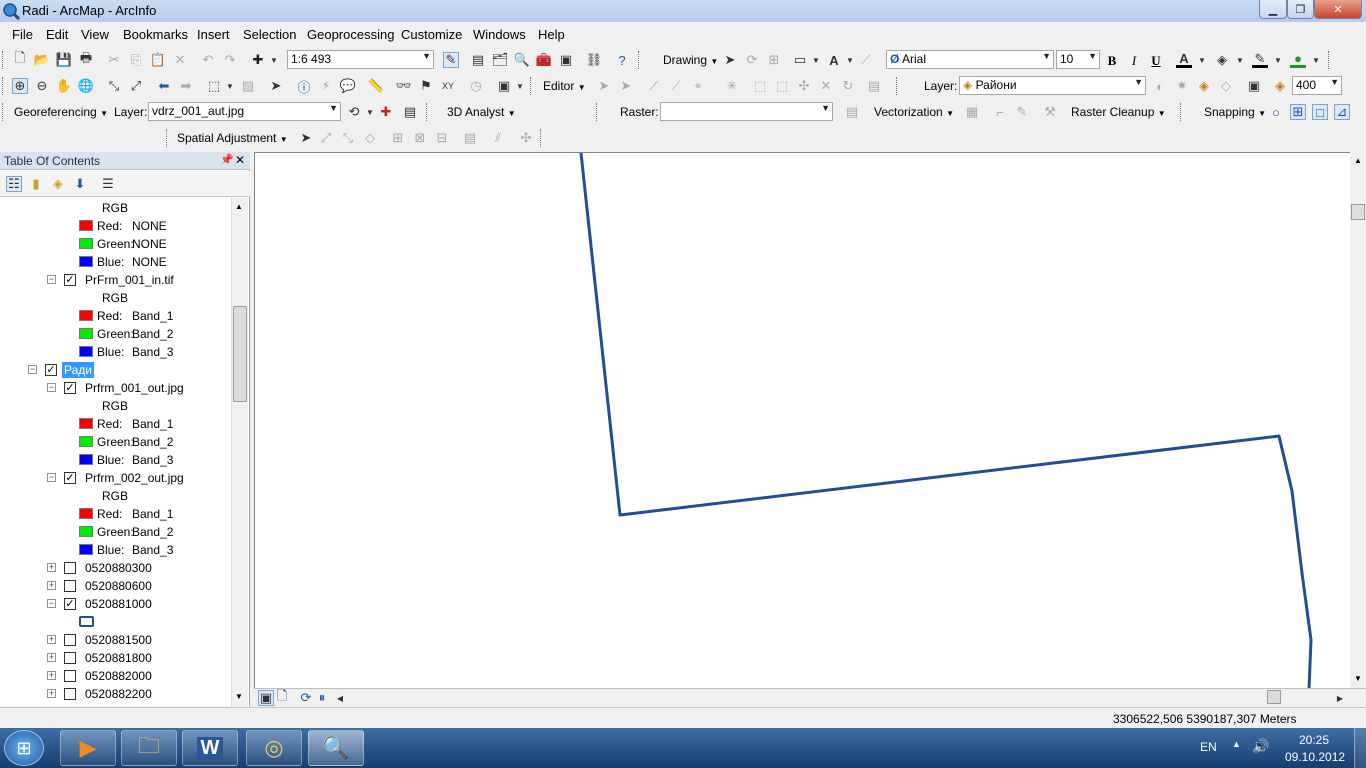 This screenshot has height=768, width=1366. What do you see at coordinates (158, 60) in the screenshot?
I see `paste-icon: 📋` at bounding box center [158, 60].